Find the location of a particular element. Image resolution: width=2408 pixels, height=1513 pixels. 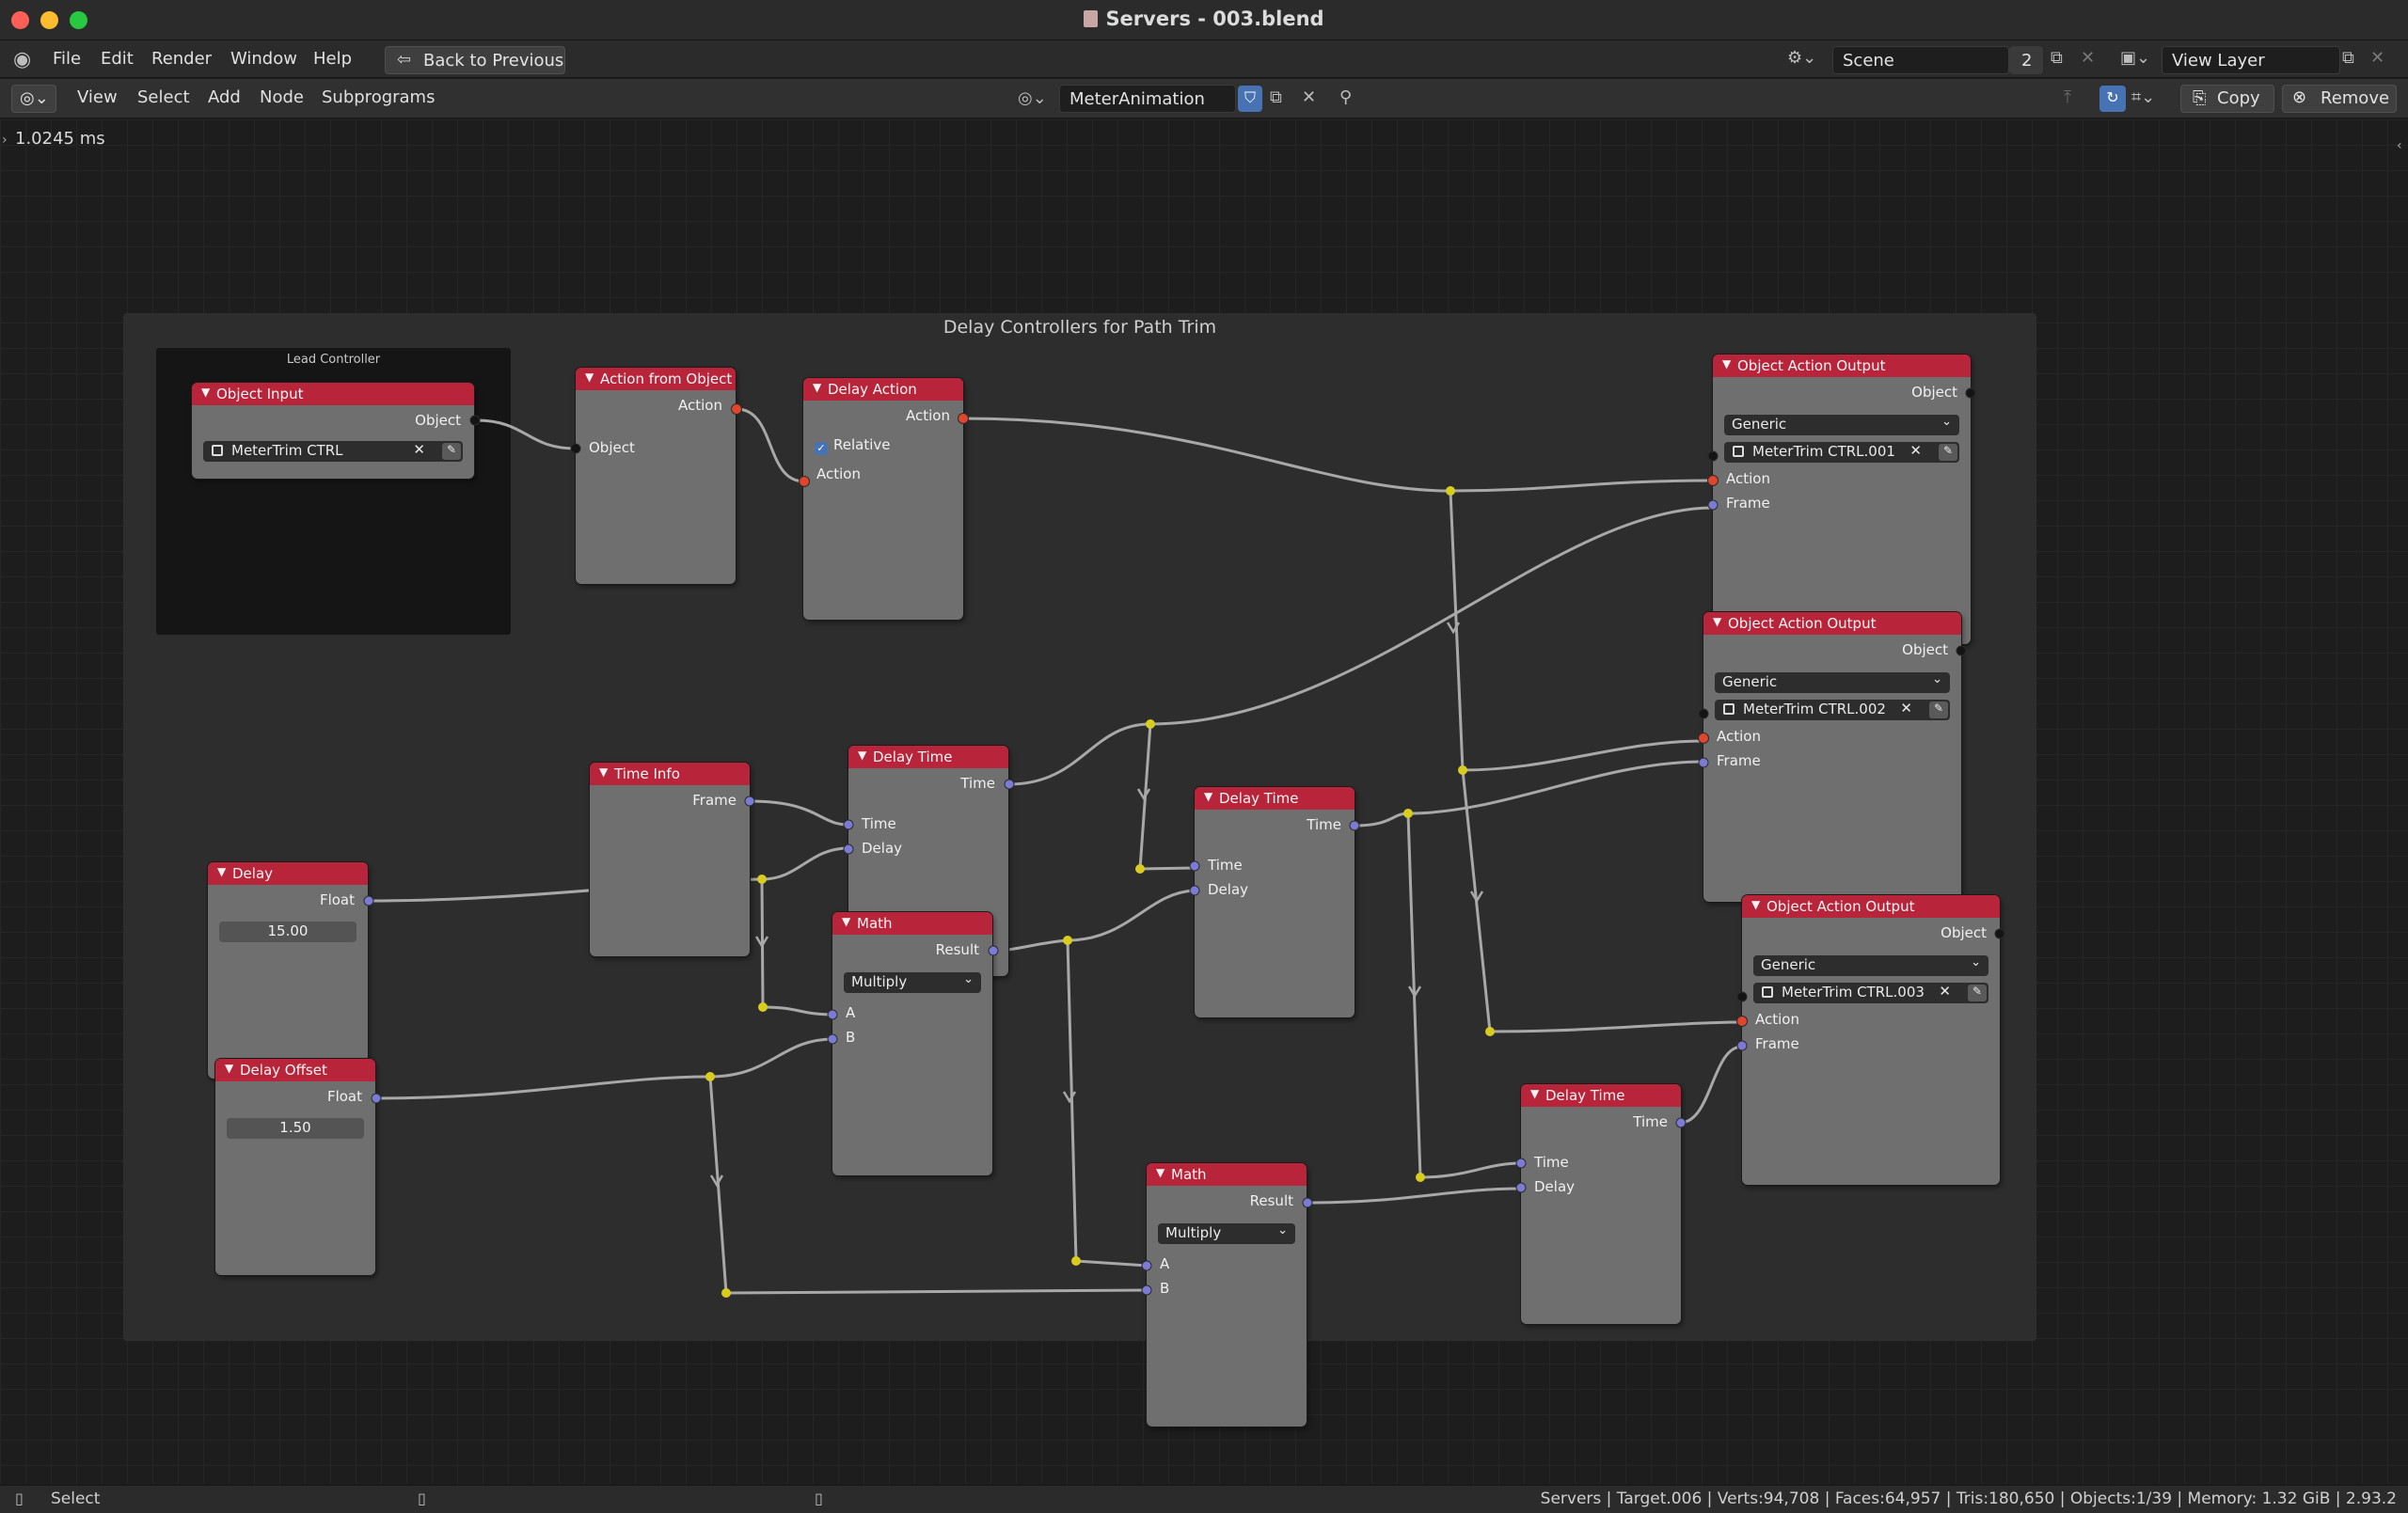

node-math-2: ▼ Math Result Multiply ⌄ A B is located at coordinates (1227, 1294).